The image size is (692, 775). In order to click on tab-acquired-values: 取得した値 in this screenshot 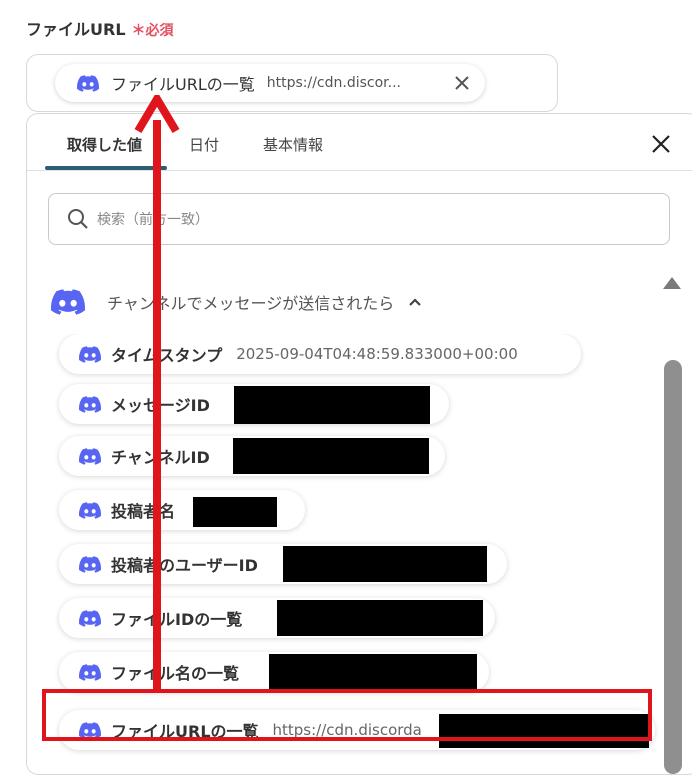, I will do `click(104, 144)`.